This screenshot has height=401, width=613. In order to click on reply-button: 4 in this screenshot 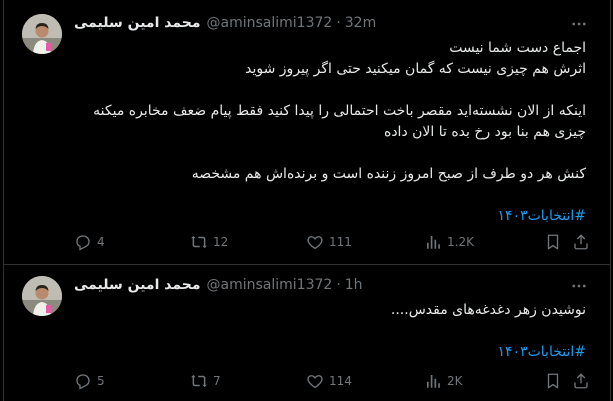, I will do `click(89, 242)`.